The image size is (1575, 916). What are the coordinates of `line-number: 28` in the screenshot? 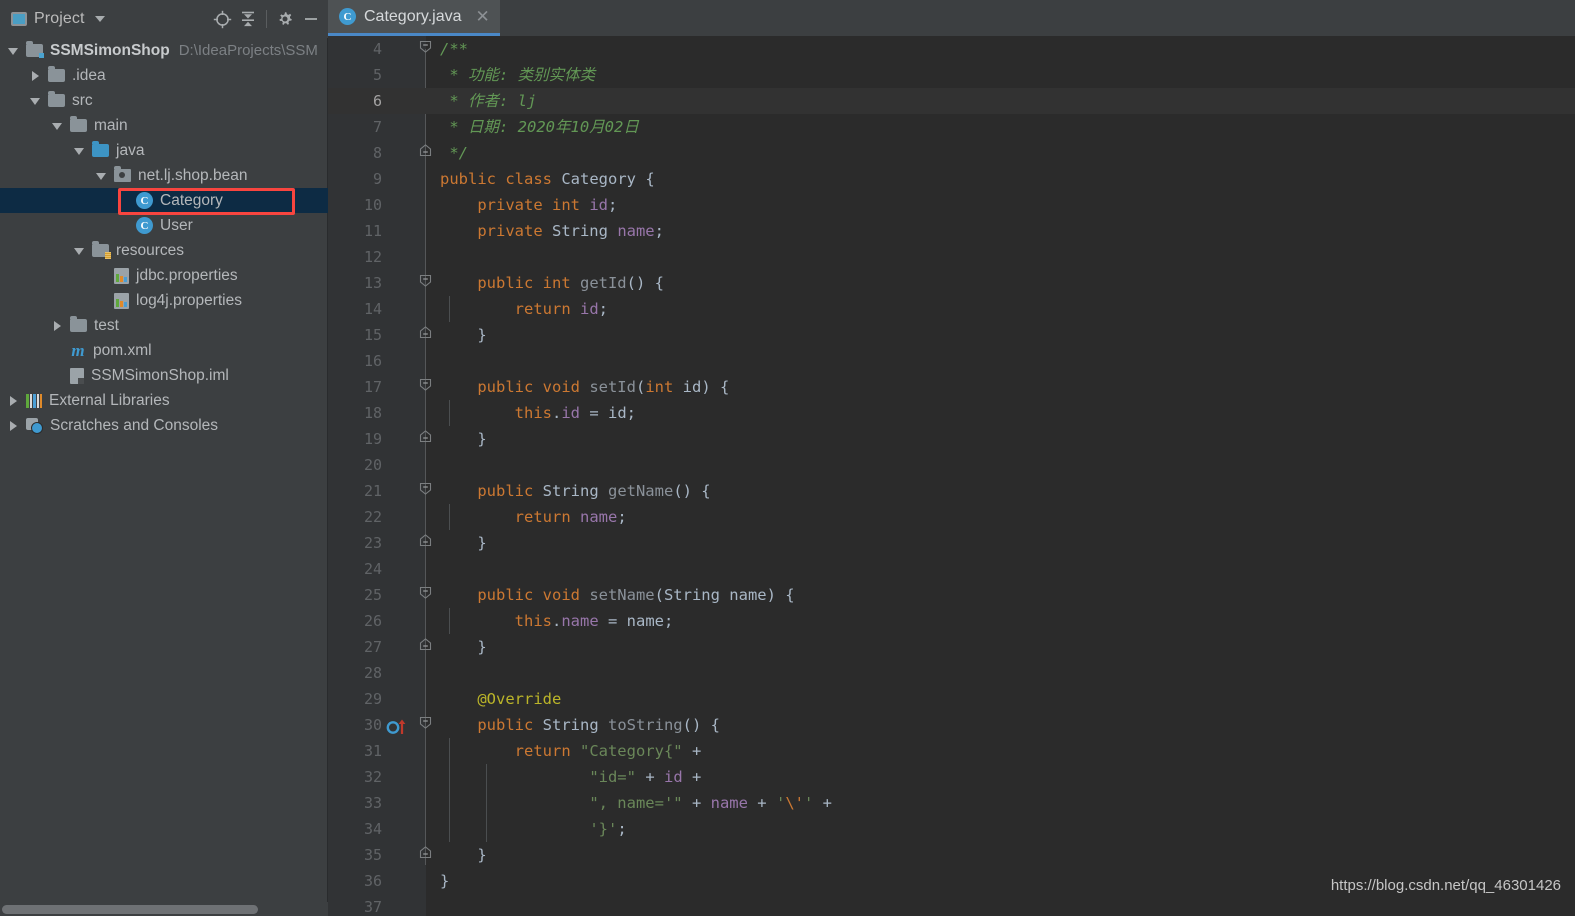 It's located at (355, 673).